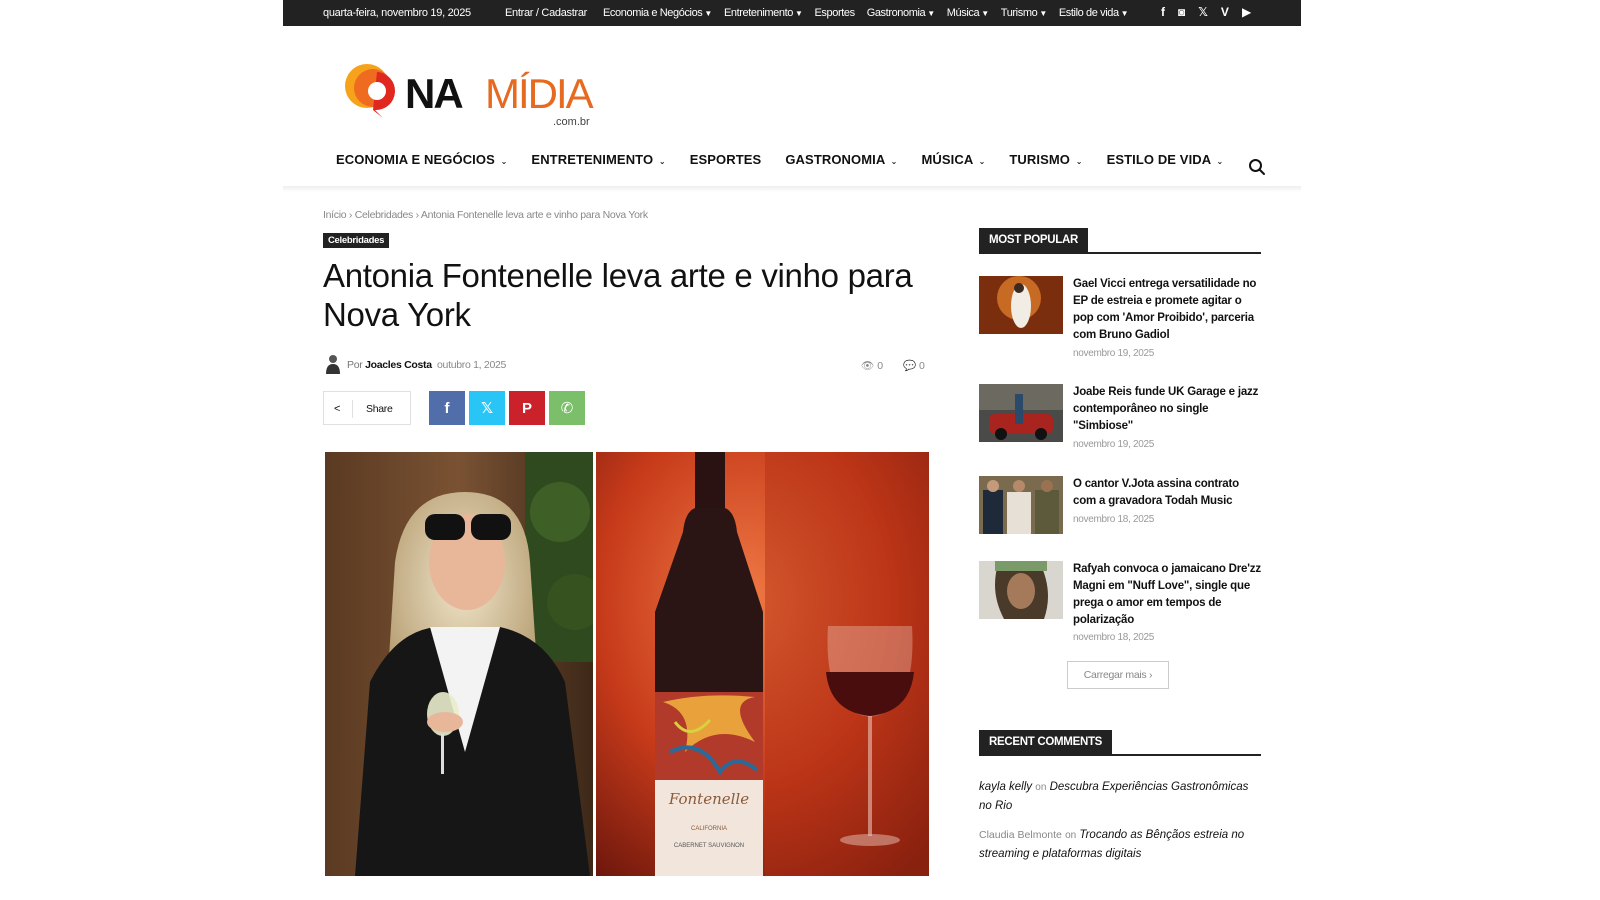 The width and height of the screenshot is (1600, 900). I want to click on byline-prefix: Por, so click(355, 365).